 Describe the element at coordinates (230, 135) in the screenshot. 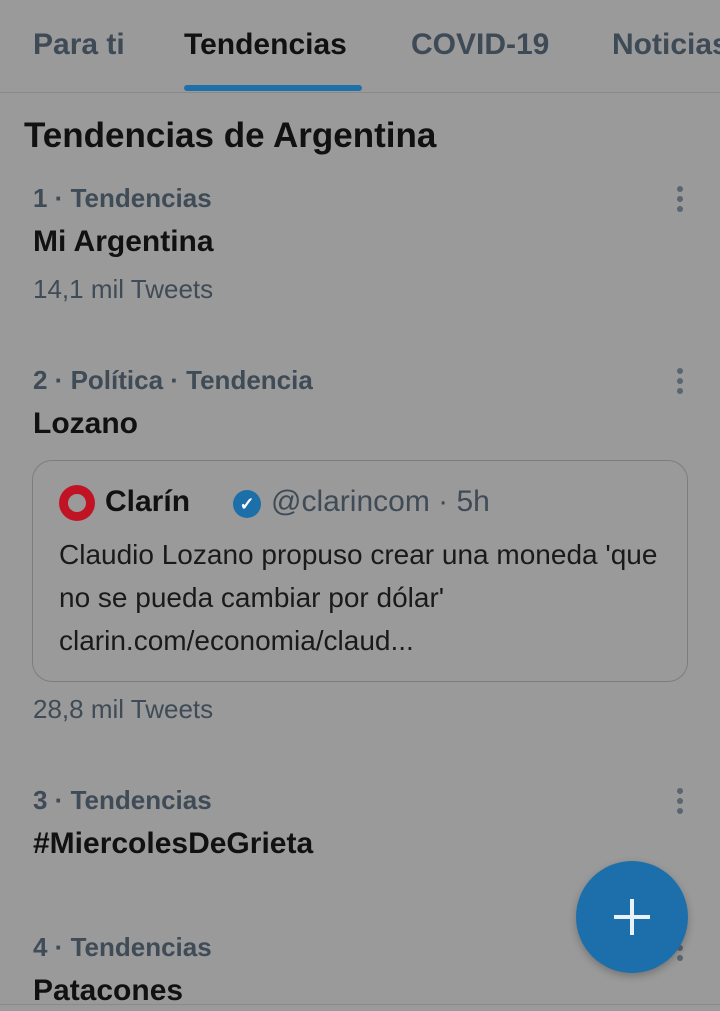

I see `section-title: Tendencias de Argentina` at that location.